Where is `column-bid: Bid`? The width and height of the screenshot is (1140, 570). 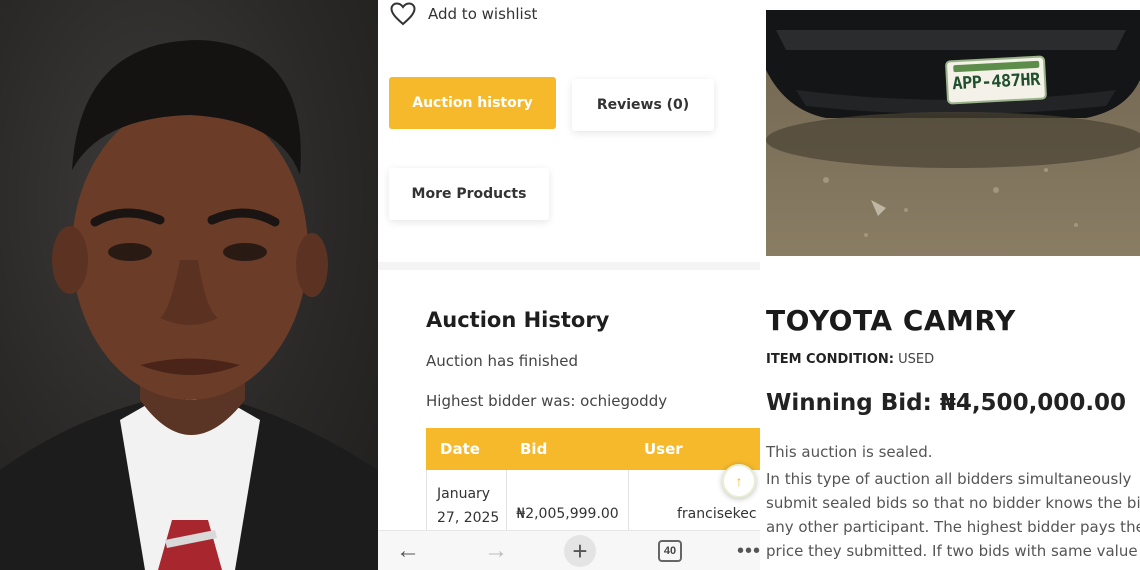
column-bid: Bid is located at coordinates (534, 449).